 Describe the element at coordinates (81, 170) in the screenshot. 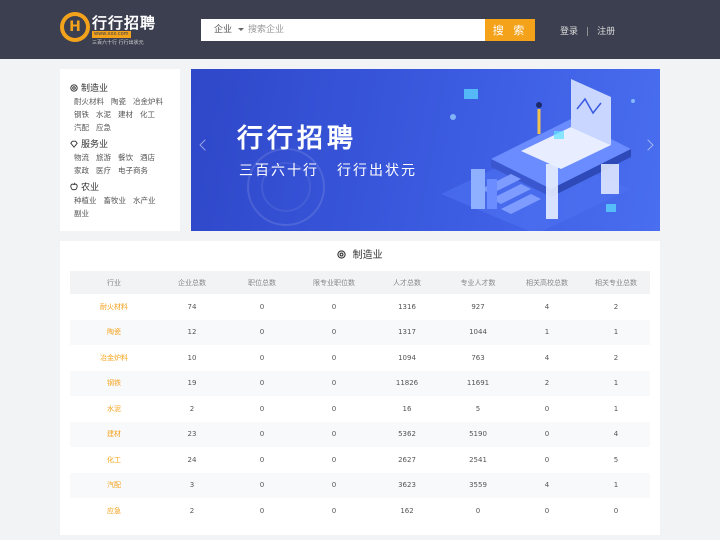

I see `category-item: 家政` at that location.